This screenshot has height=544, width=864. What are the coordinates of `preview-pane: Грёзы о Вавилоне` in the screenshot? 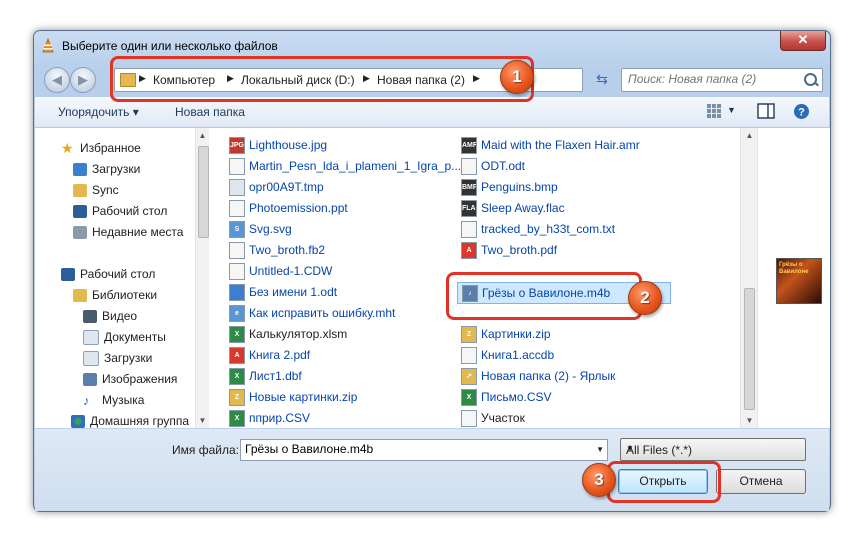 It's located at (793, 278).